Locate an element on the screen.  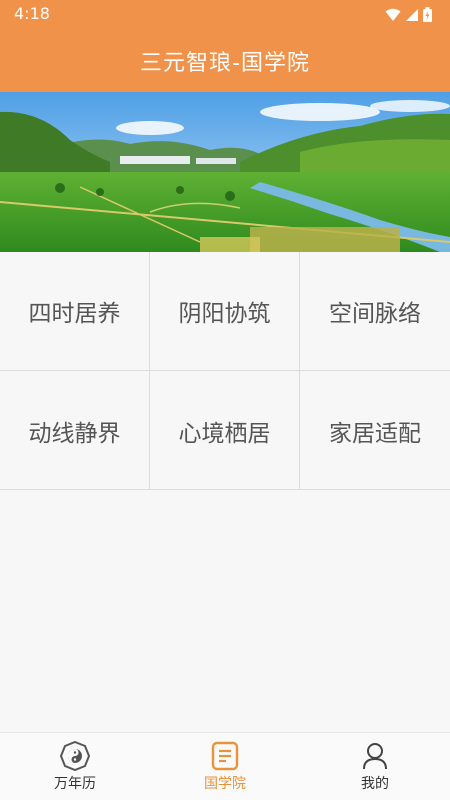
tab-label: 我的 is located at coordinates (375, 783).